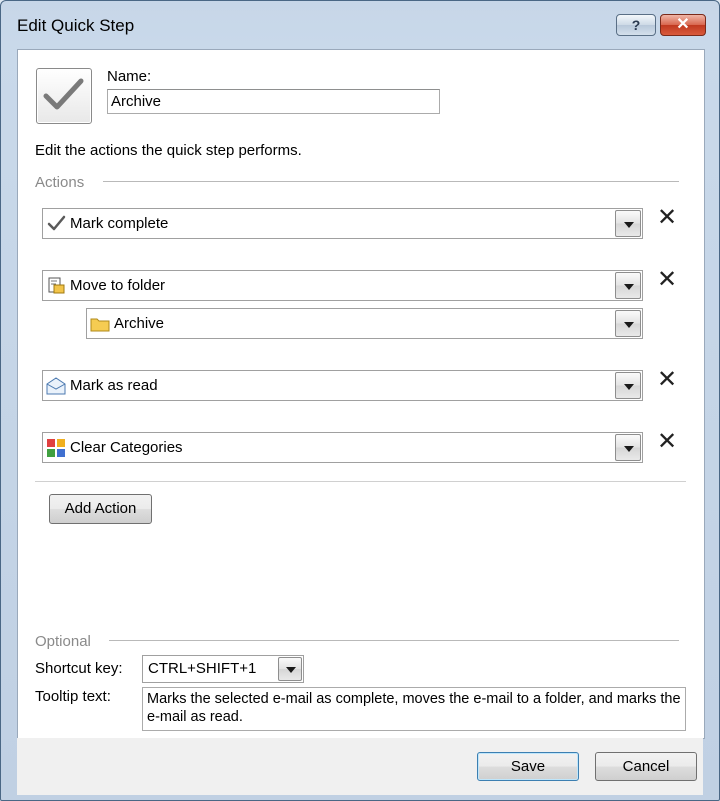 This screenshot has height=801, width=720. I want to click on dialog-title: Edit Quick Step, so click(76, 25).